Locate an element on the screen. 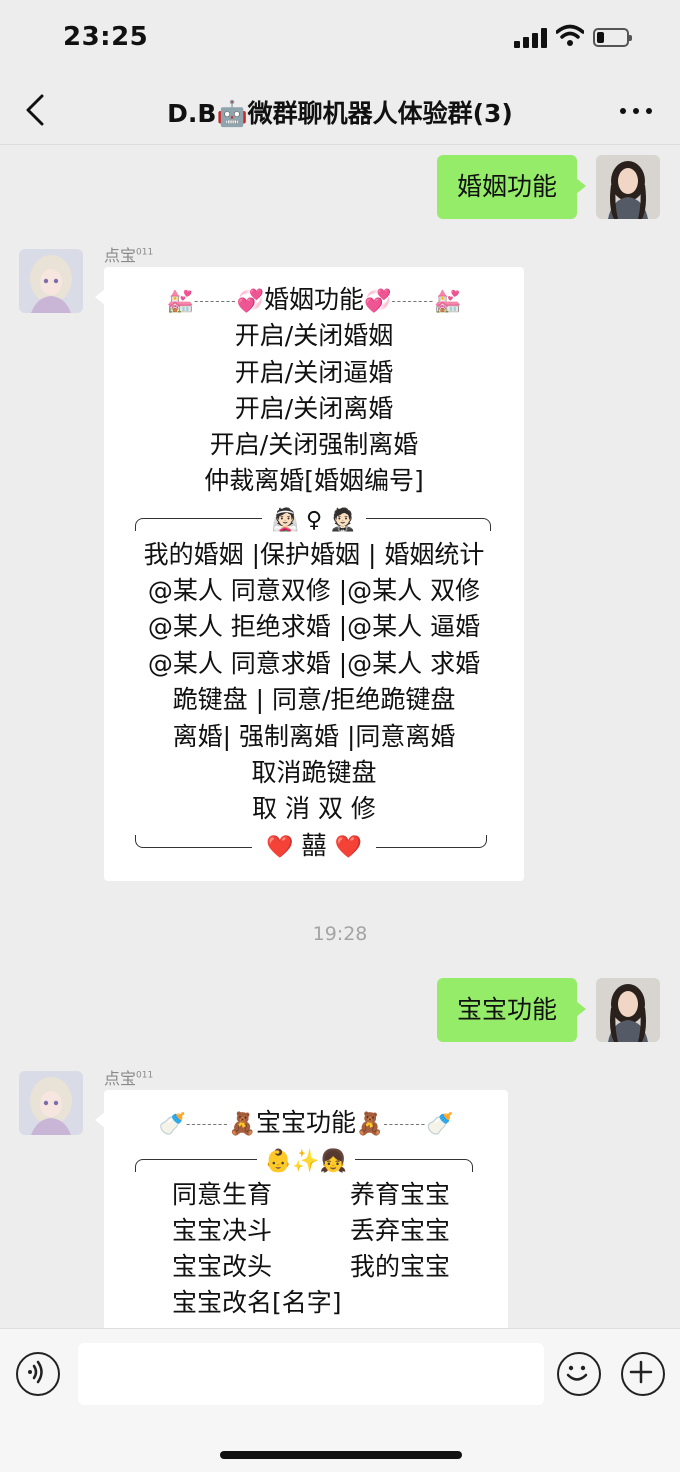 Image resolution: width=680 pixels, height=1472 pixels. marriage-card-title: 💒--------💞婚姻功能💞--------💒 is located at coordinates (314, 299).